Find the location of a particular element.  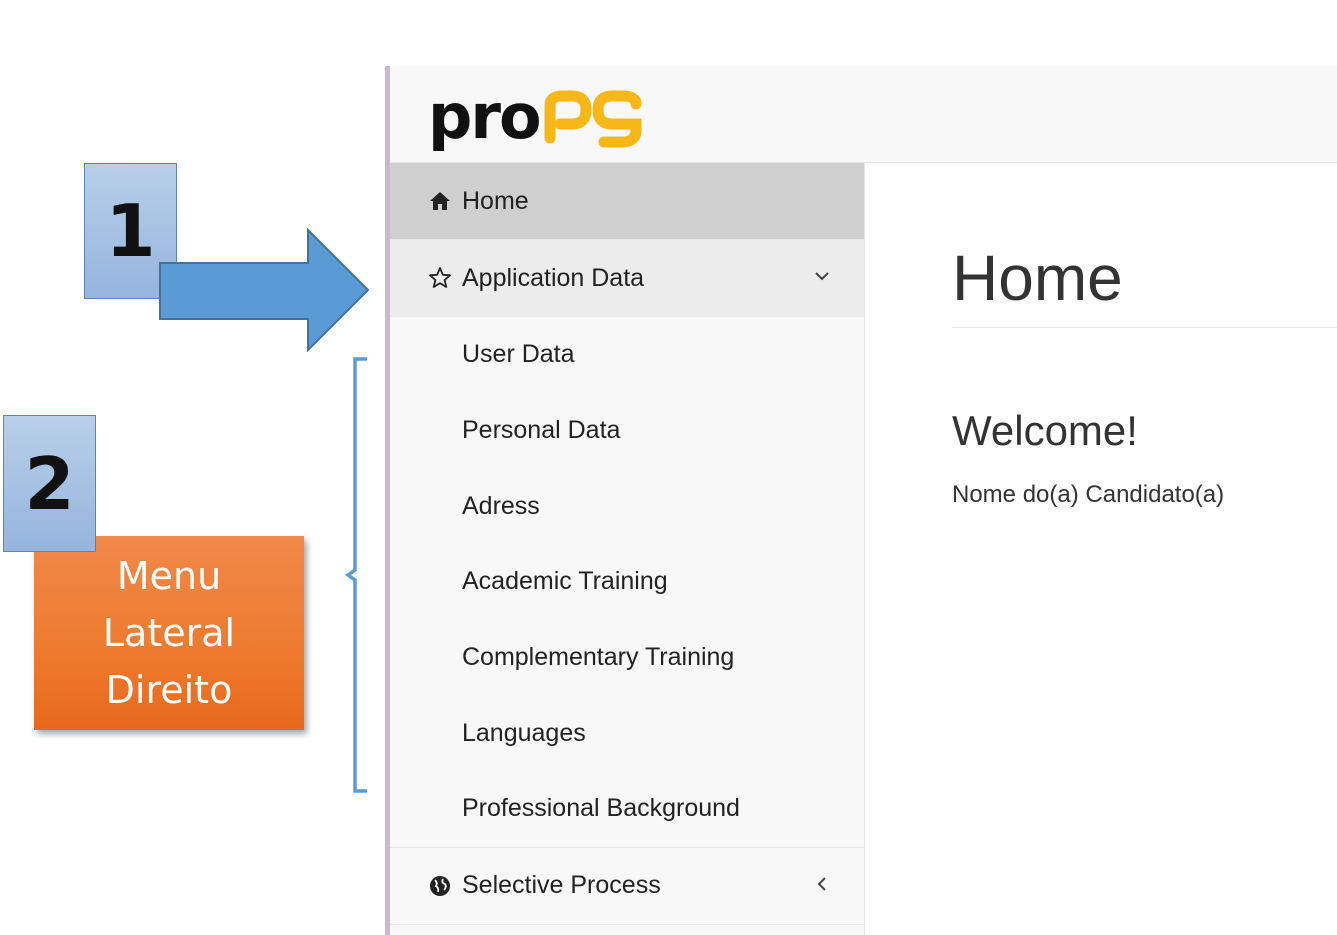

sidebar-item-label: Selective Process is located at coordinates (561, 885).